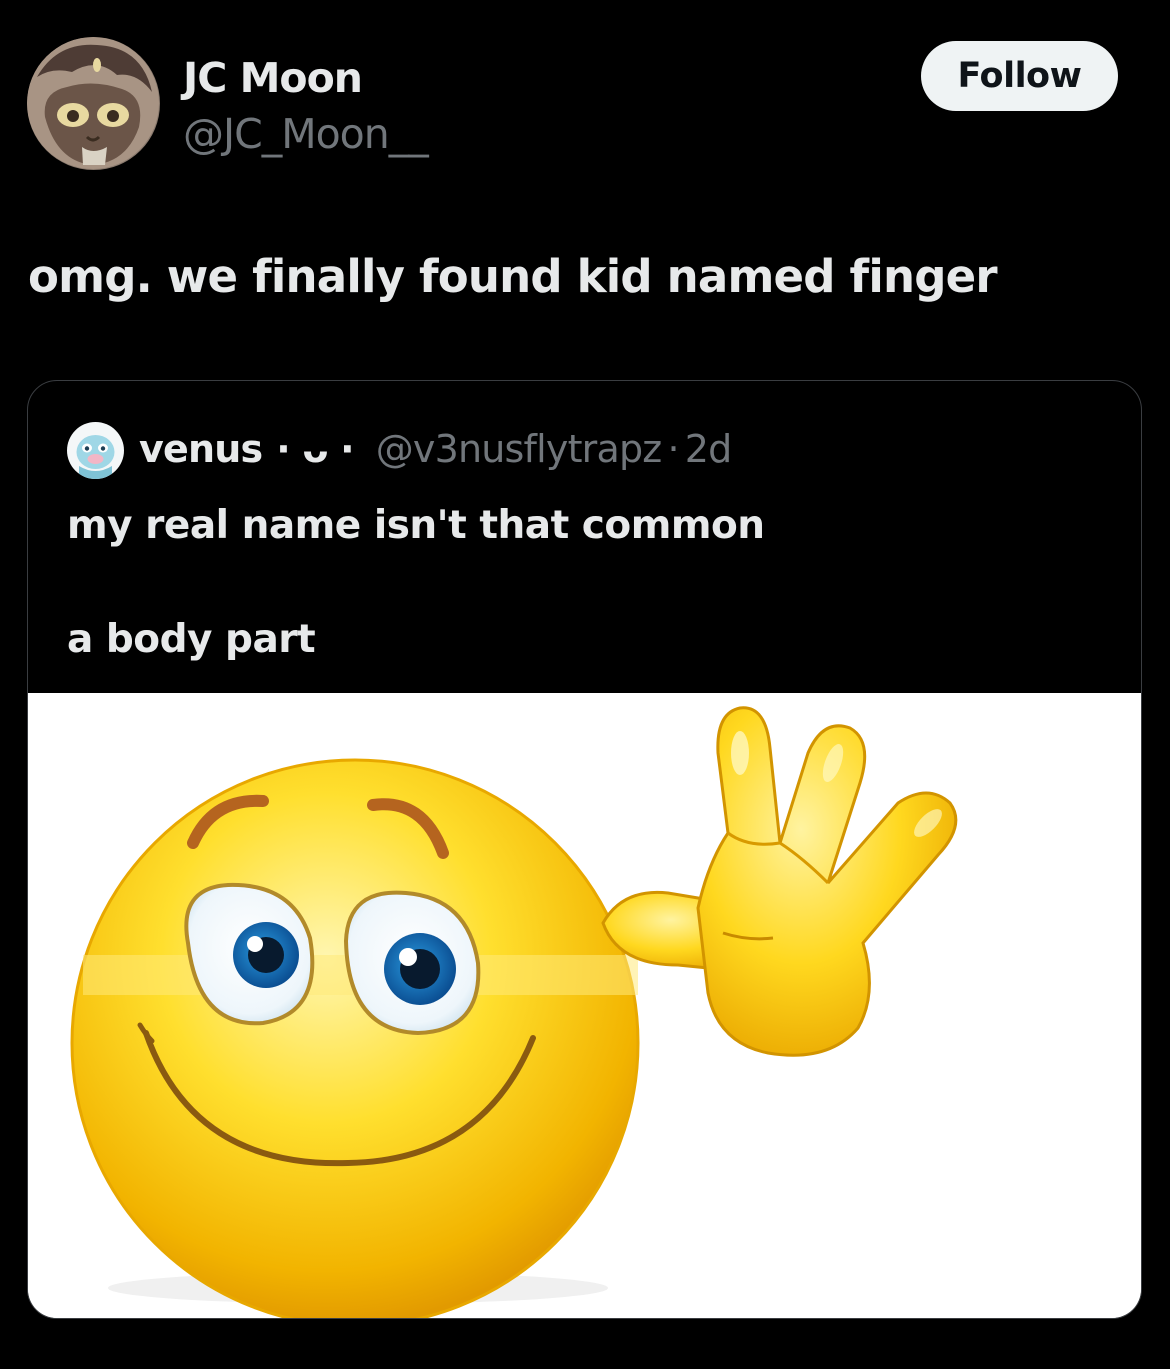  I want to click on quoted-handle: @v3nusflytrapz, so click(519, 449).